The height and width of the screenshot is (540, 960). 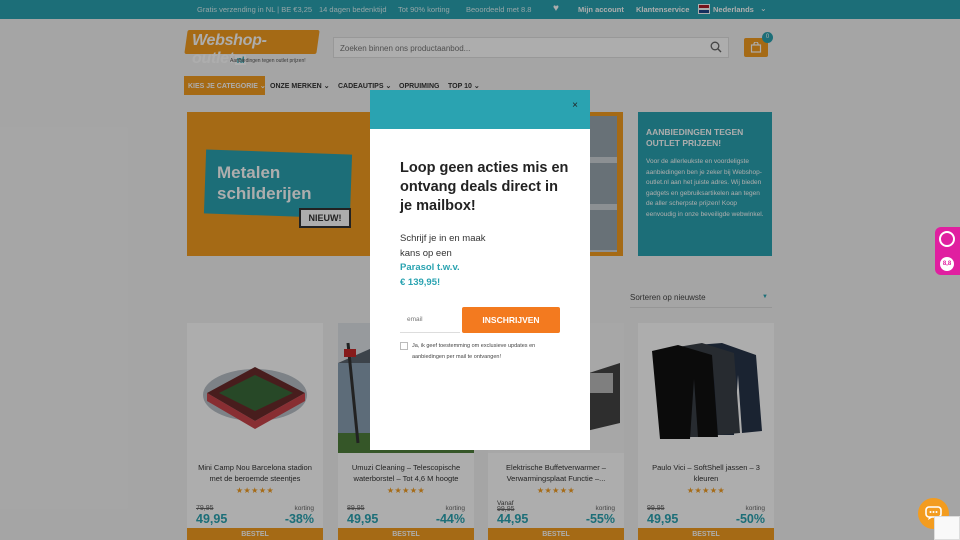 What do you see at coordinates (430, 275) in the screenshot?
I see `modal-prize: Parasol t.w.v. € 139,95!` at bounding box center [430, 275].